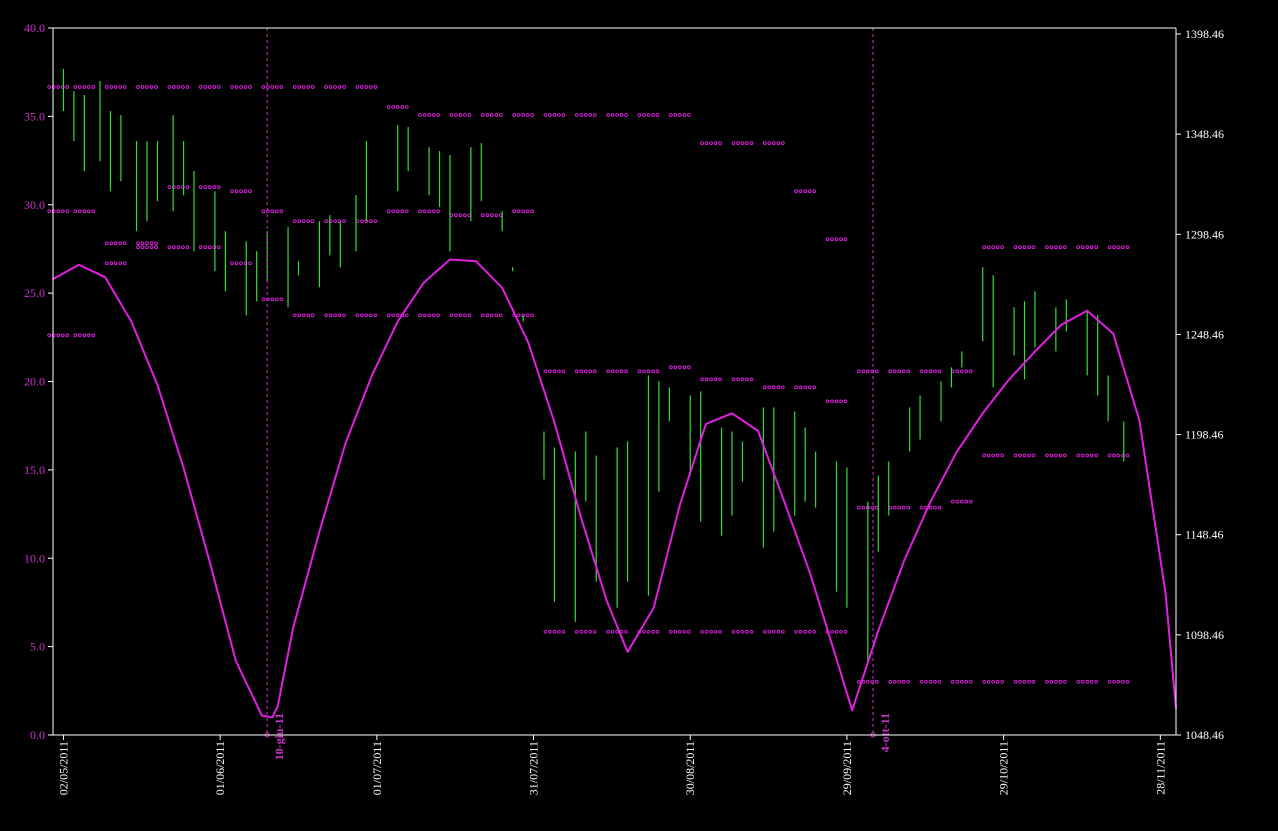  Describe the element at coordinates (1204, 535) in the screenshot. I see `right-tick-label: 1148.46` at that location.